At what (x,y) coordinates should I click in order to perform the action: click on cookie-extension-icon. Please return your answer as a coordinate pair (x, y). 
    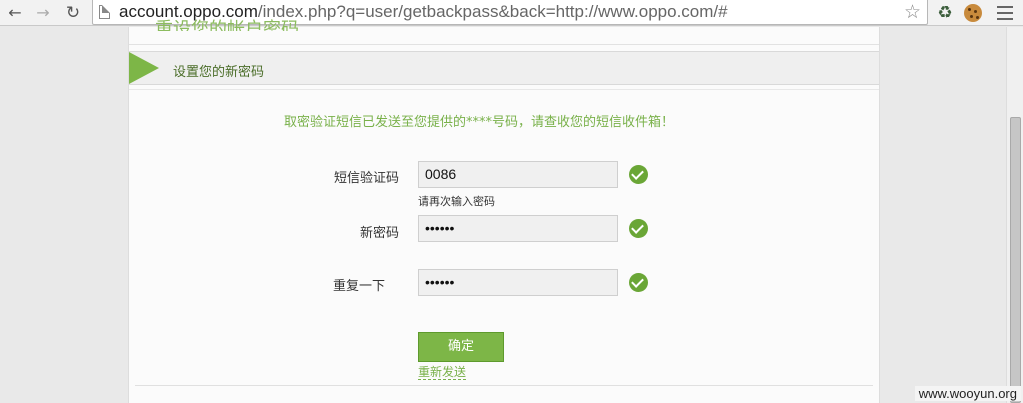
    Looking at the image, I should click on (973, 13).